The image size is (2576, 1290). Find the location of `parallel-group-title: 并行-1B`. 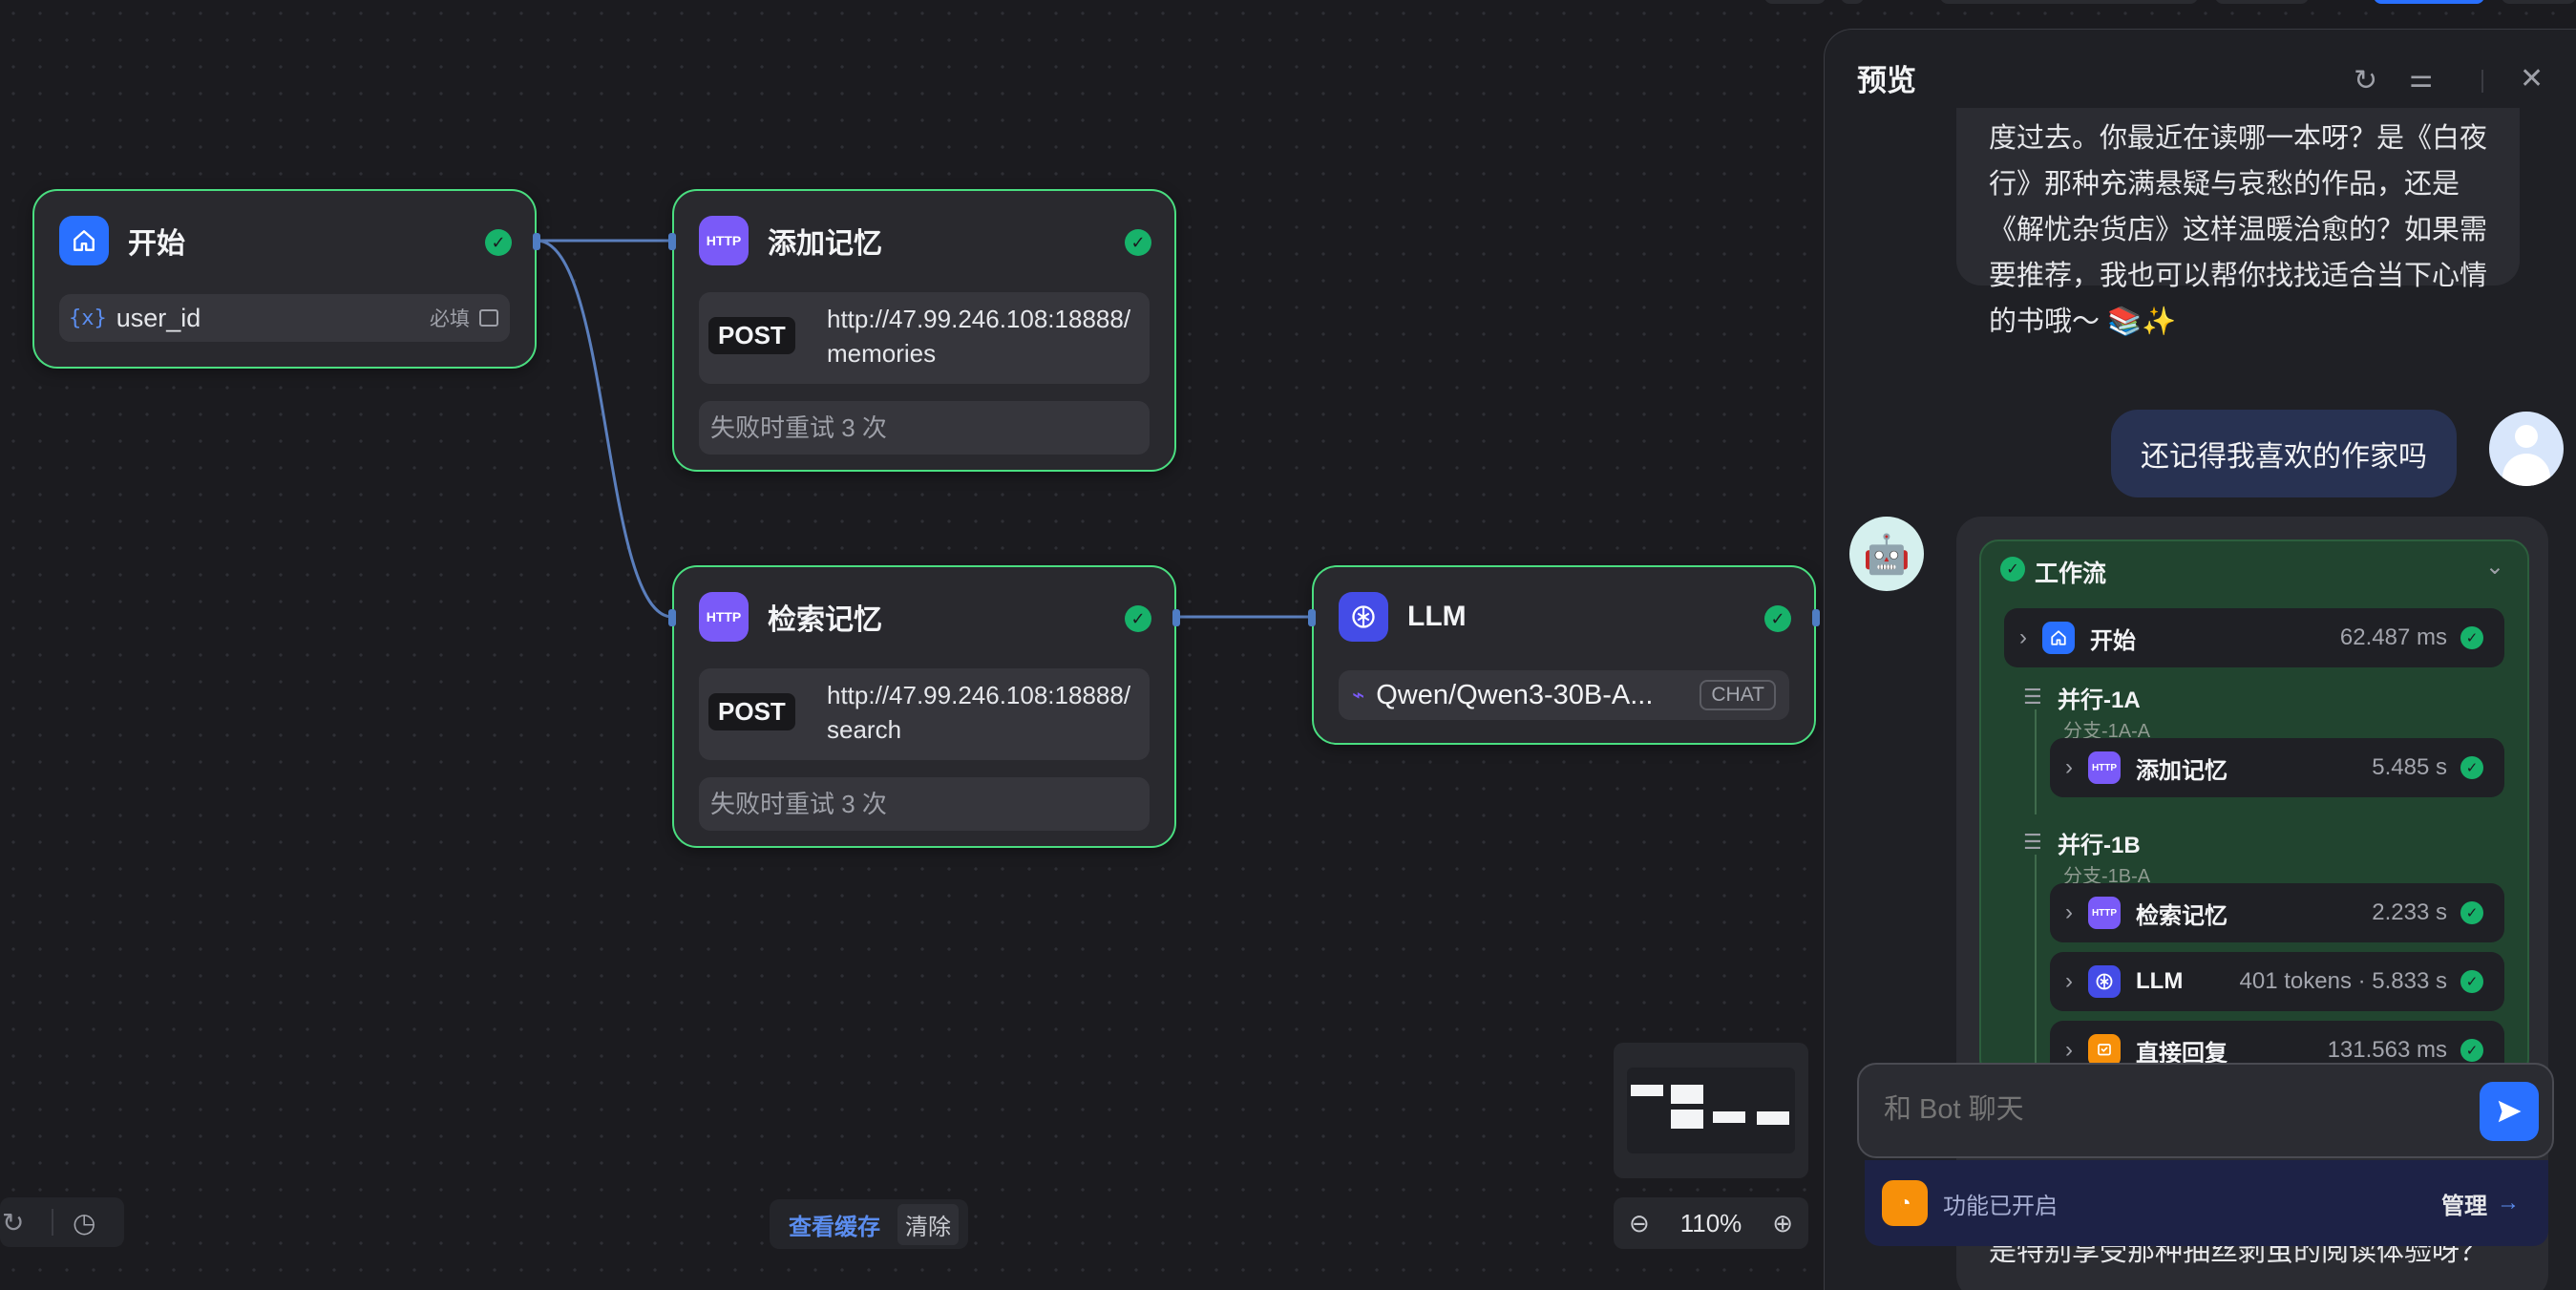

parallel-group-title: 并行-1B is located at coordinates (2099, 845).